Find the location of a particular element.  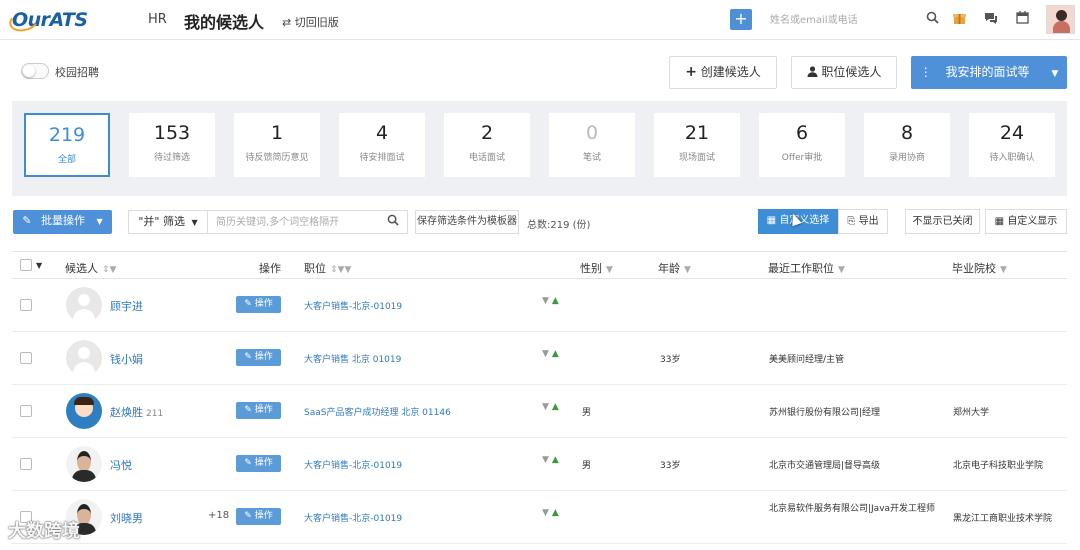

stat-card-all: 219 全部 is located at coordinates (67, 145).